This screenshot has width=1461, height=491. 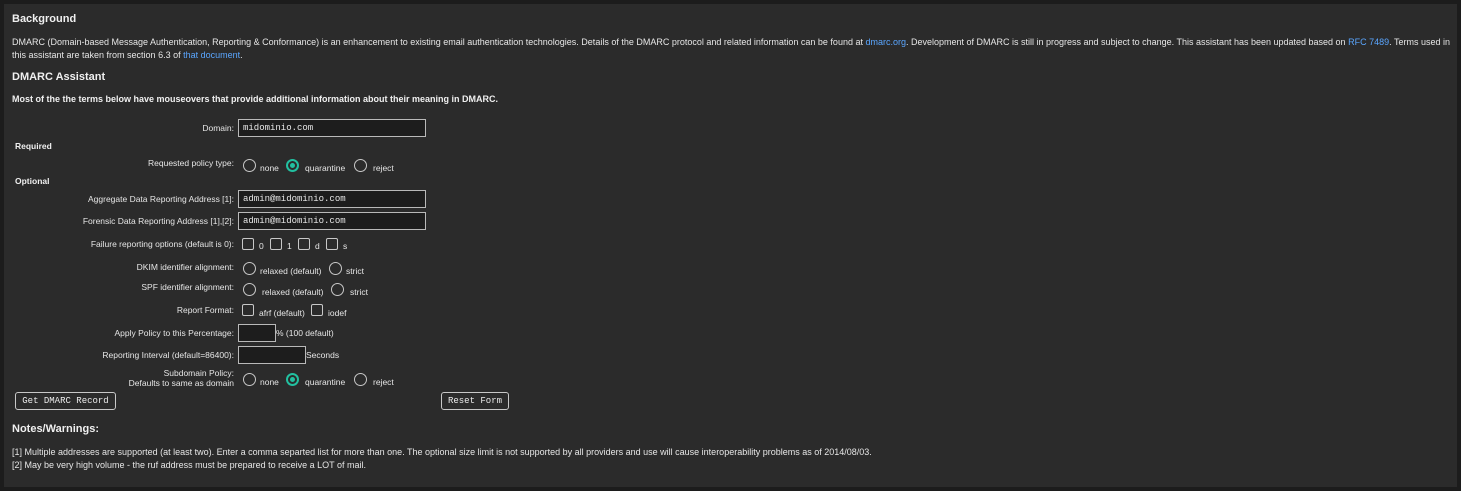 I want to click on policy-quarantine-radio, so click(x=292, y=165).